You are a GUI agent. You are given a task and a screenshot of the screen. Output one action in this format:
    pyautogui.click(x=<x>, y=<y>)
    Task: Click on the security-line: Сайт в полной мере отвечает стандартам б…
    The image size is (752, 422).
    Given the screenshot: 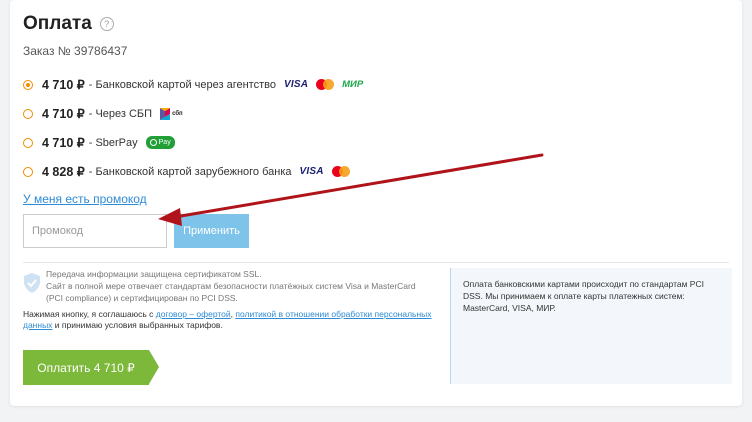 What is the action you would take?
    pyautogui.click(x=231, y=286)
    